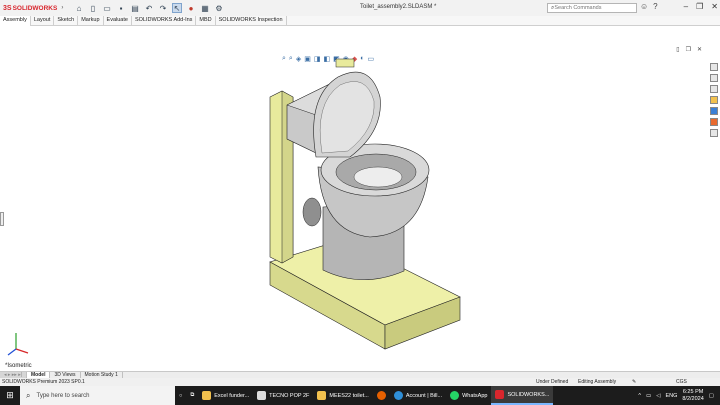 The width and height of the screenshot is (720, 405). What do you see at coordinates (121, 8) in the screenshot?
I see `save-icon: ▪` at bounding box center [121, 8].